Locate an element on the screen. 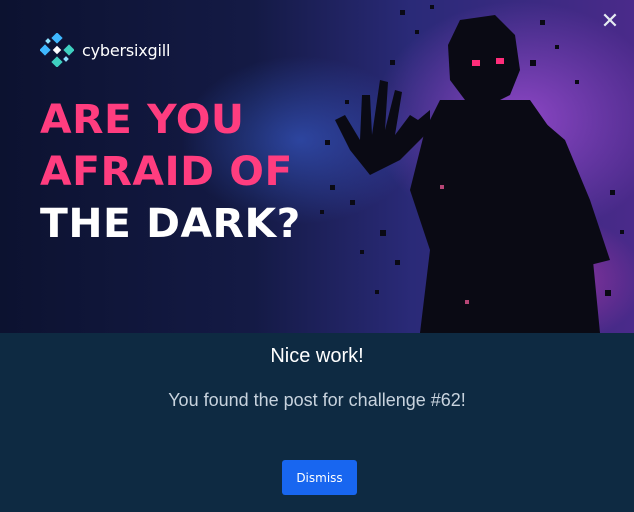 The height and width of the screenshot is (512, 634). close-icon: ✕ is located at coordinates (610, 21).